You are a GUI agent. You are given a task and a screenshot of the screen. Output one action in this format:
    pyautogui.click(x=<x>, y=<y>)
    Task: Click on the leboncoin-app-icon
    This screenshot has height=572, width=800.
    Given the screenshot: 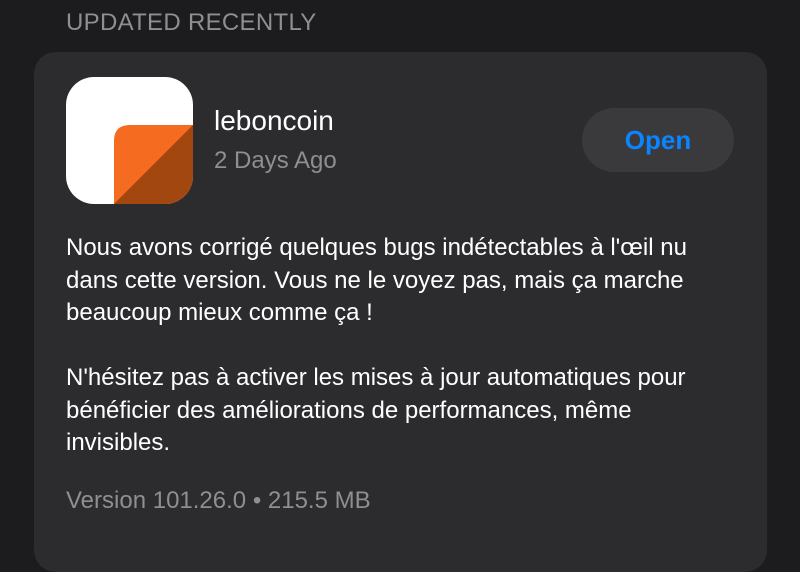 What is the action you would take?
    pyautogui.click(x=129, y=140)
    